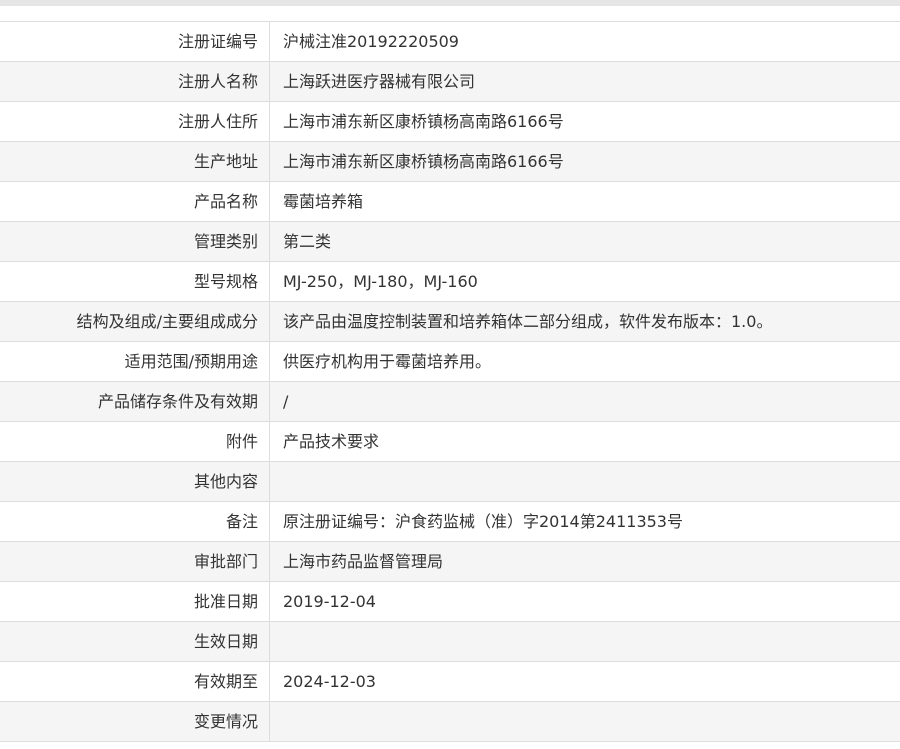 The image size is (900, 749). Describe the element at coordinates (363, 561) in the screenshot. I see `value-approval-department: 上海市药品监督管理局` at that location.